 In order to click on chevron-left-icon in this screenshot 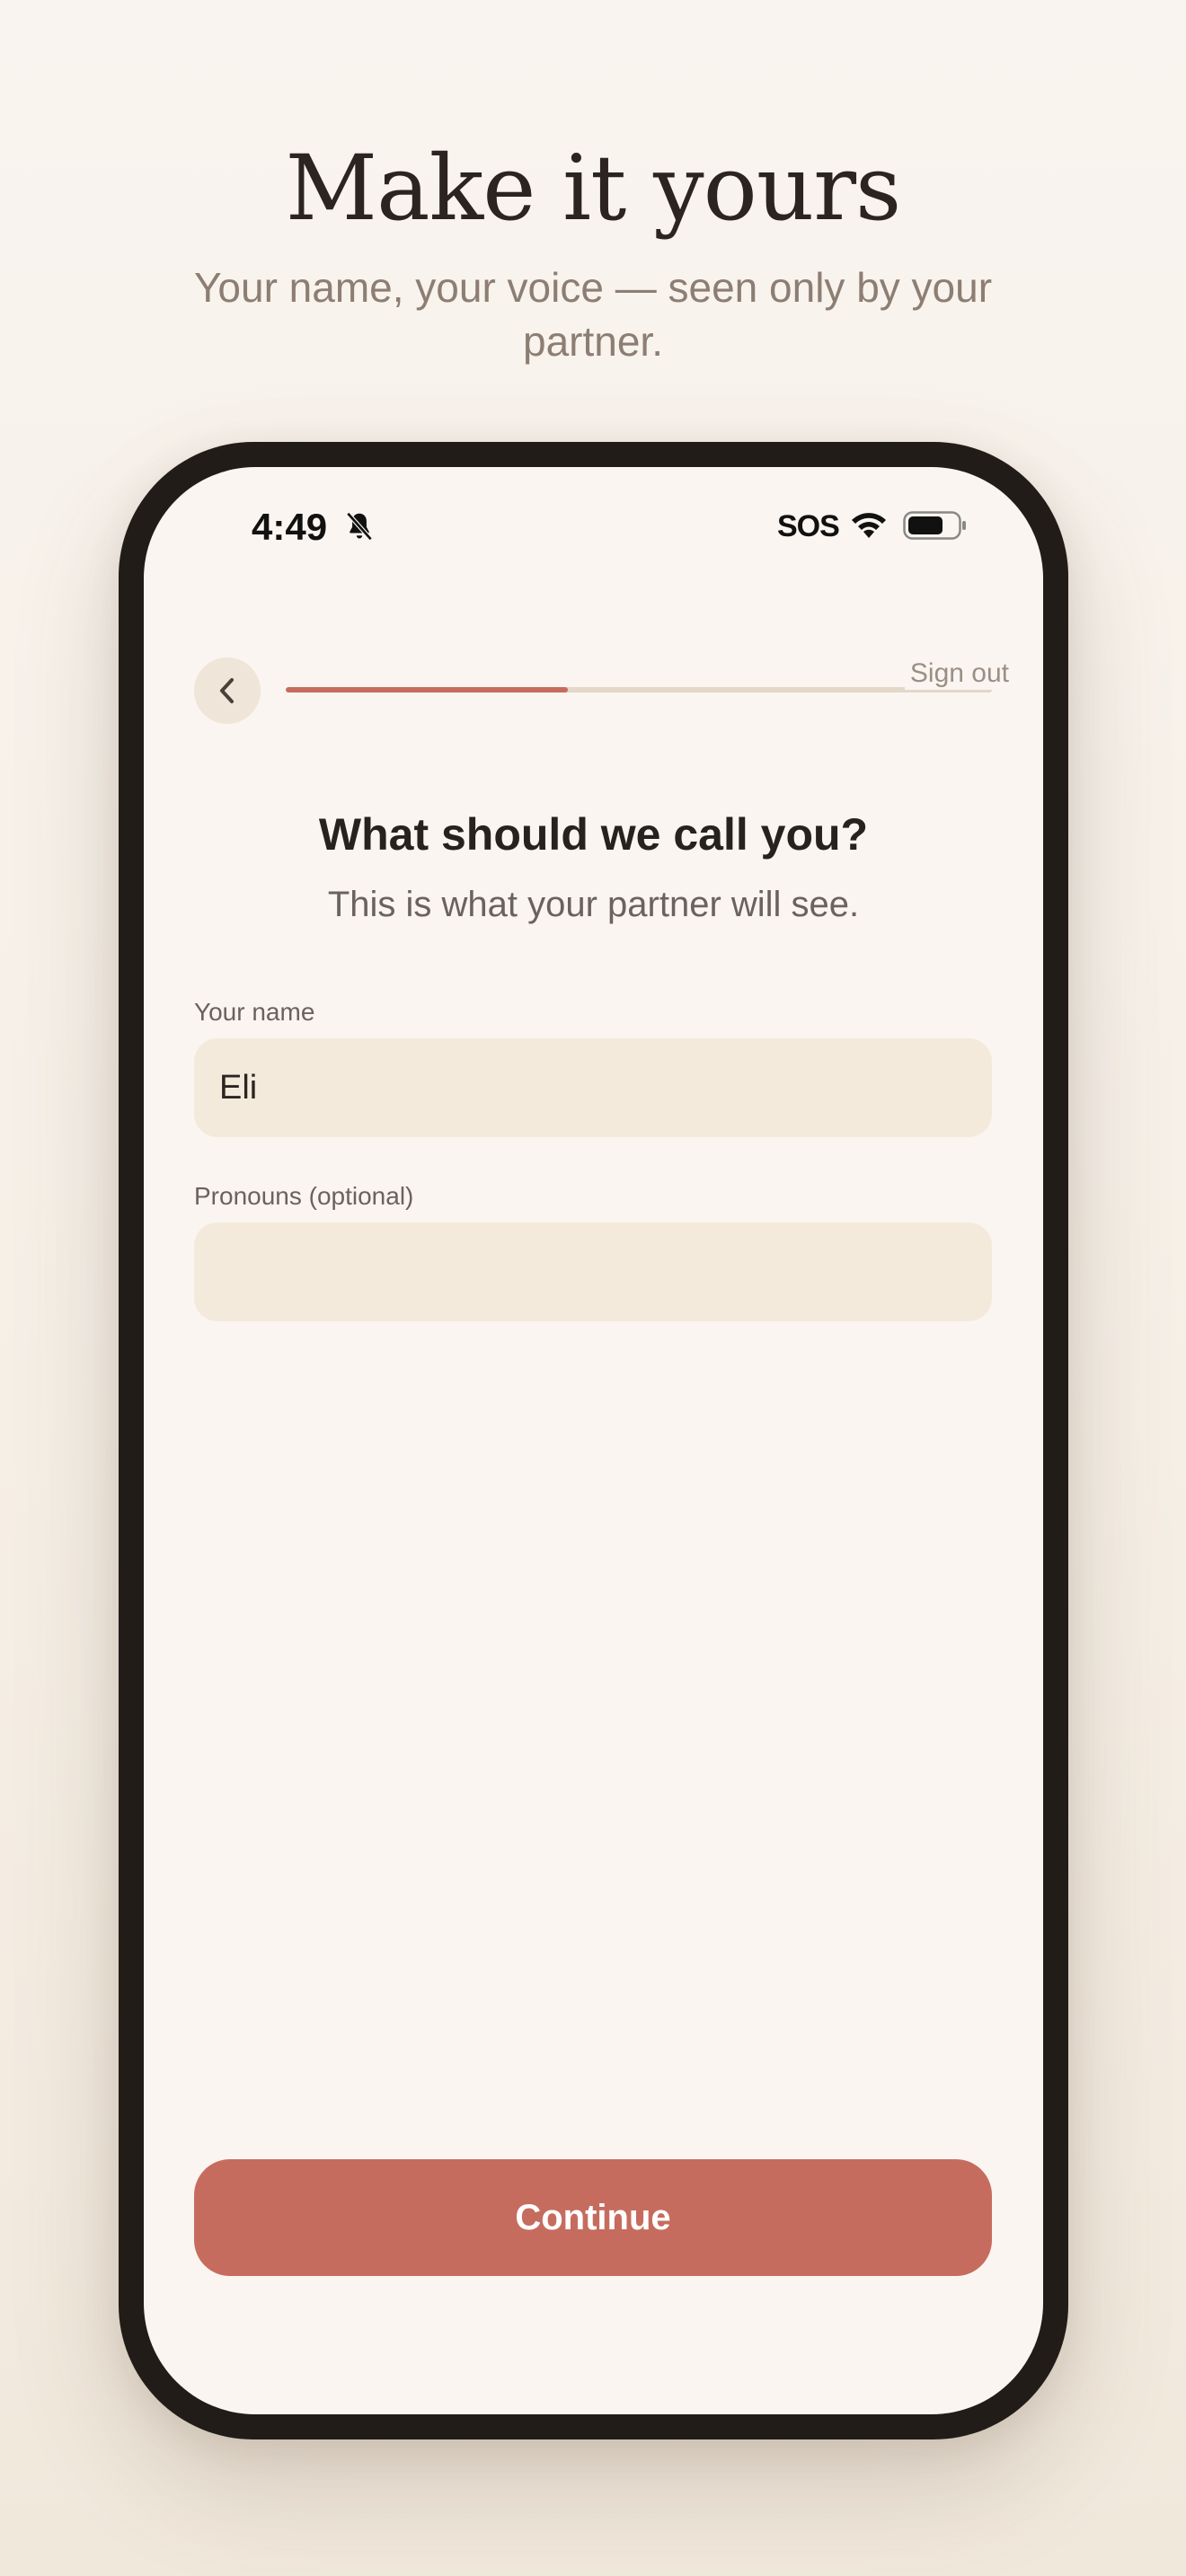, I will do `click(227, 690)`.